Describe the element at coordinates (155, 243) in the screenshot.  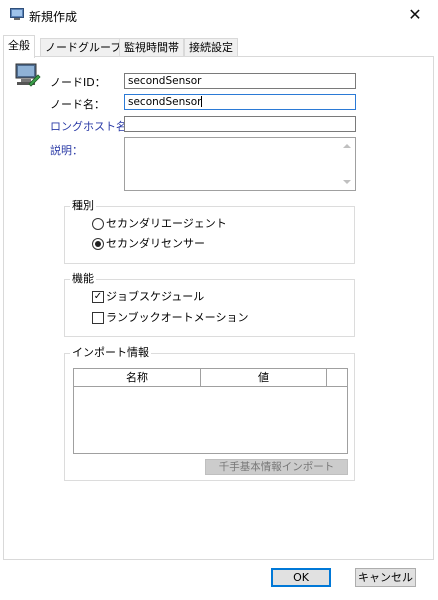
I see `radio-label: セカンダリセンサー` at that location.